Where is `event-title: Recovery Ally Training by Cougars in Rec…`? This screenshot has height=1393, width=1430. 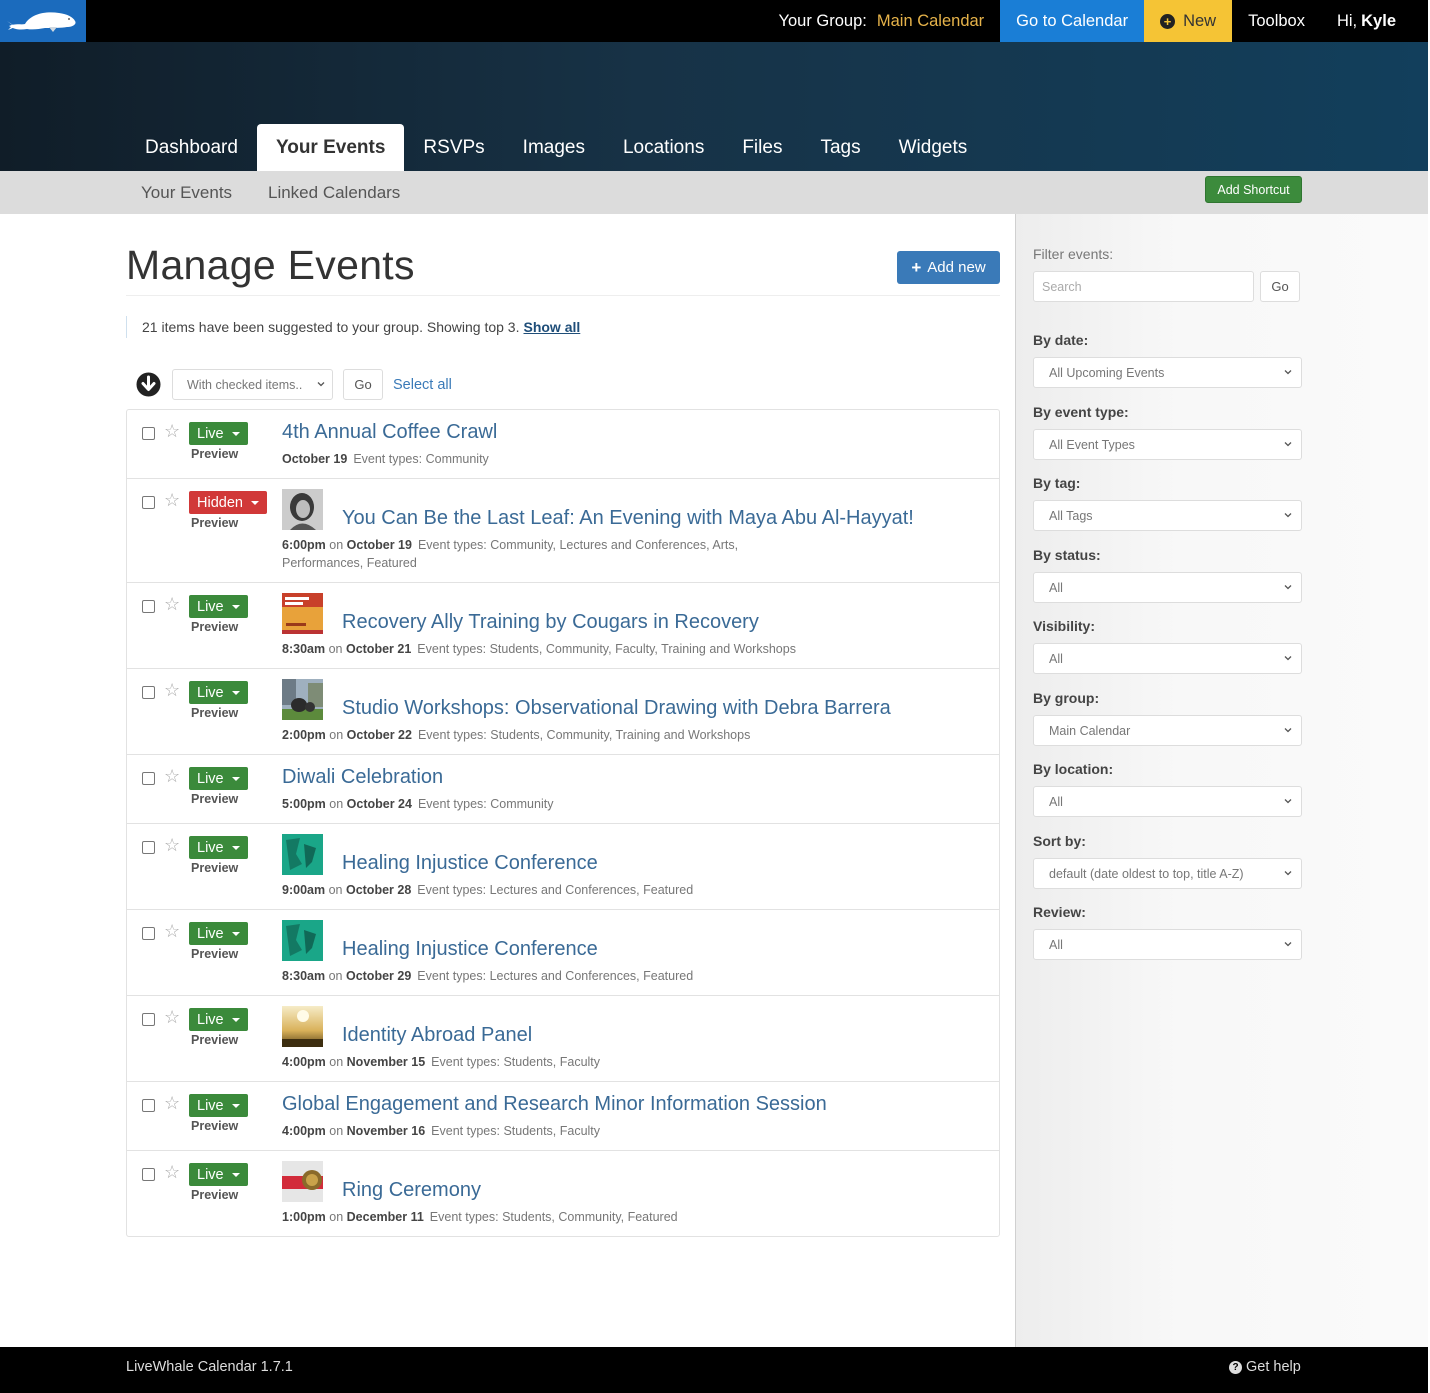 event-title: Recovery Ally Training by Cougars in Rec… is located at coordinates (550, 622).